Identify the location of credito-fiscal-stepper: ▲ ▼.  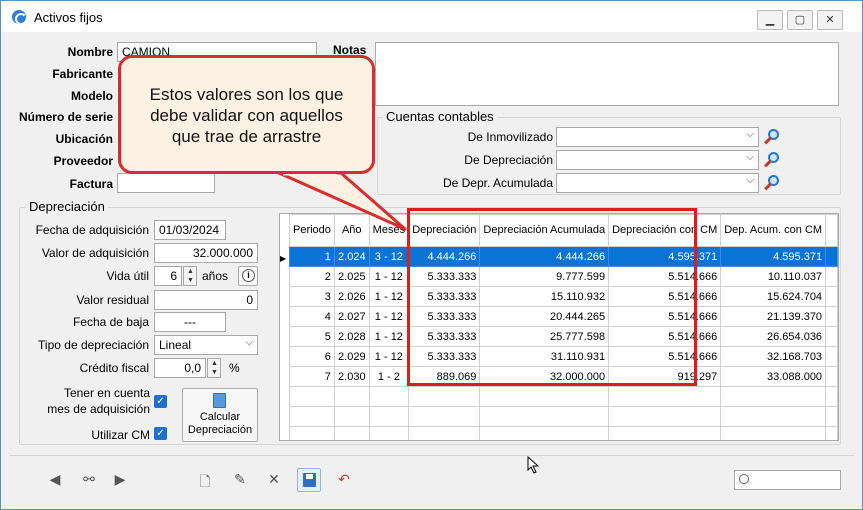
(214, 368).